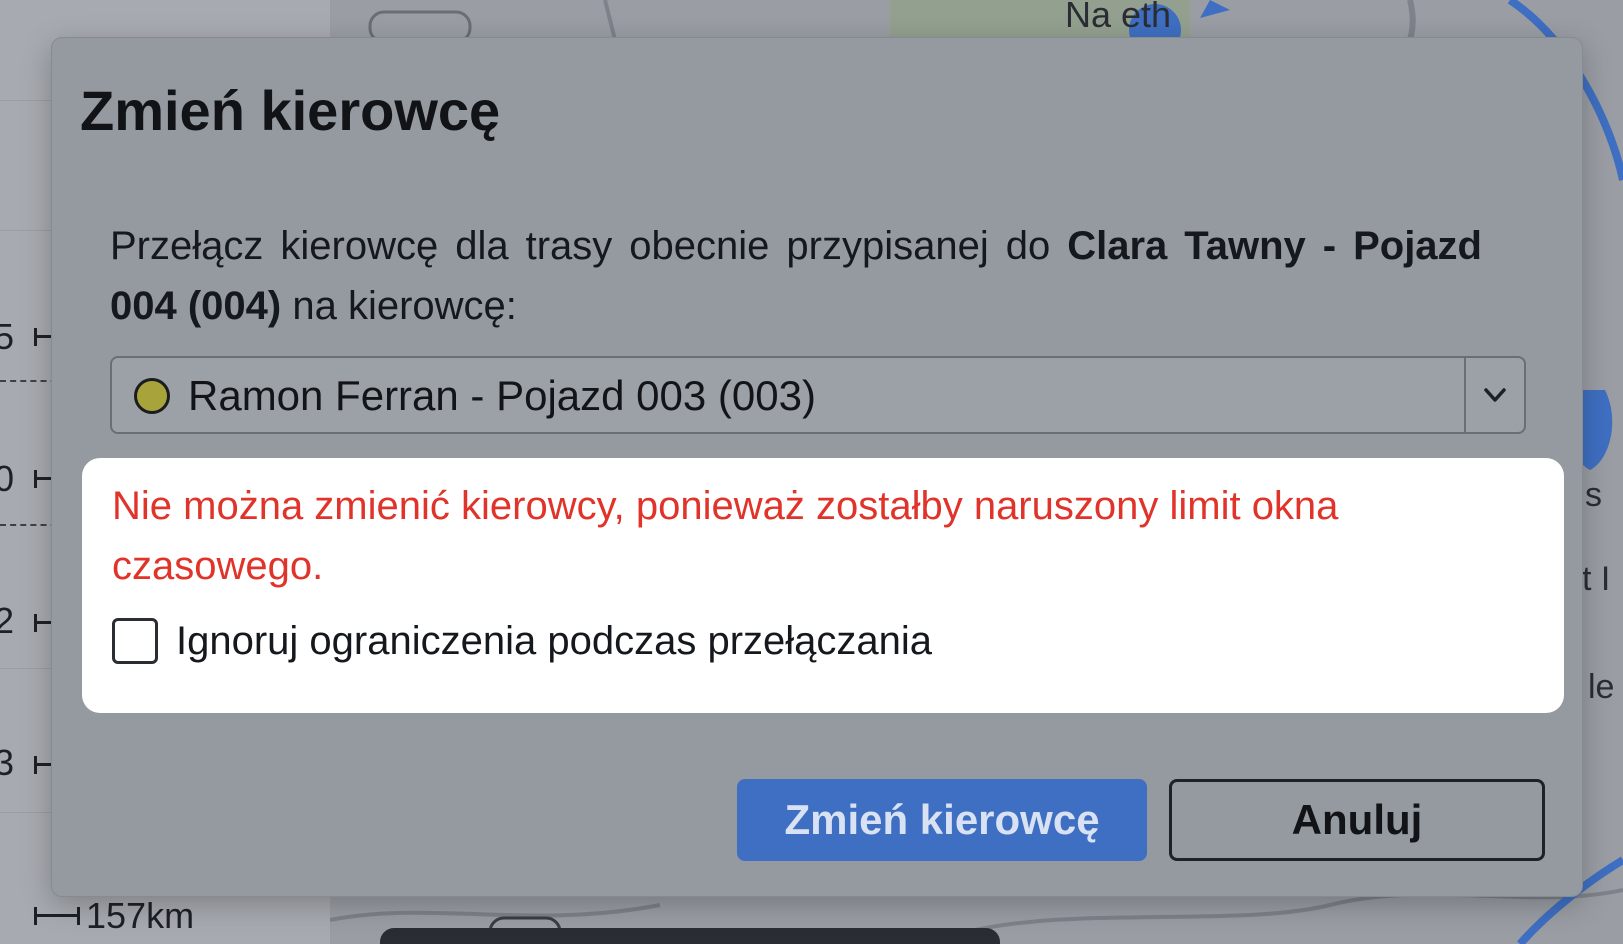 This screenshot has width=1623, height=944. Describe the element at coordinates (152, 396) in the screenshot. I see `driver-status-dot-icon` at that location.